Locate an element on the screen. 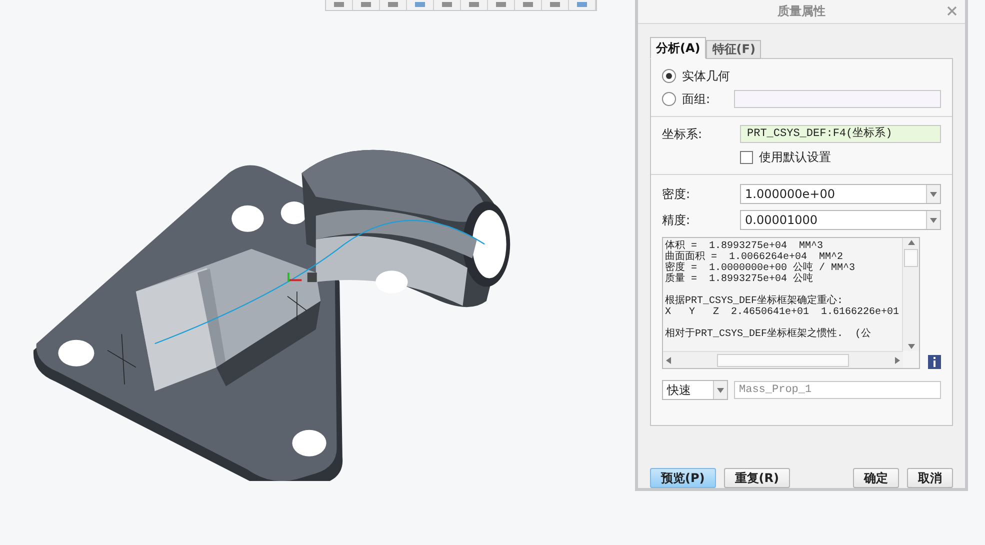  dialog-button: 取消 is located at coordinates (930, 478).